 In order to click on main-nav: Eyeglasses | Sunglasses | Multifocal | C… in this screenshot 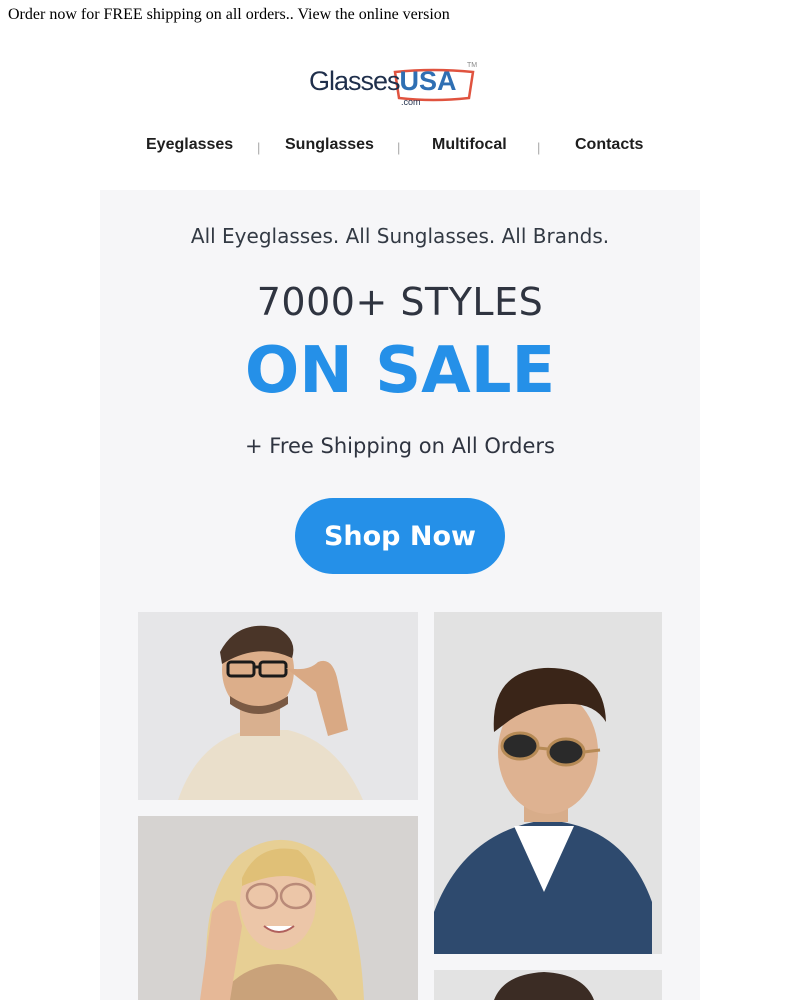, I will do `click(400, 148)`.